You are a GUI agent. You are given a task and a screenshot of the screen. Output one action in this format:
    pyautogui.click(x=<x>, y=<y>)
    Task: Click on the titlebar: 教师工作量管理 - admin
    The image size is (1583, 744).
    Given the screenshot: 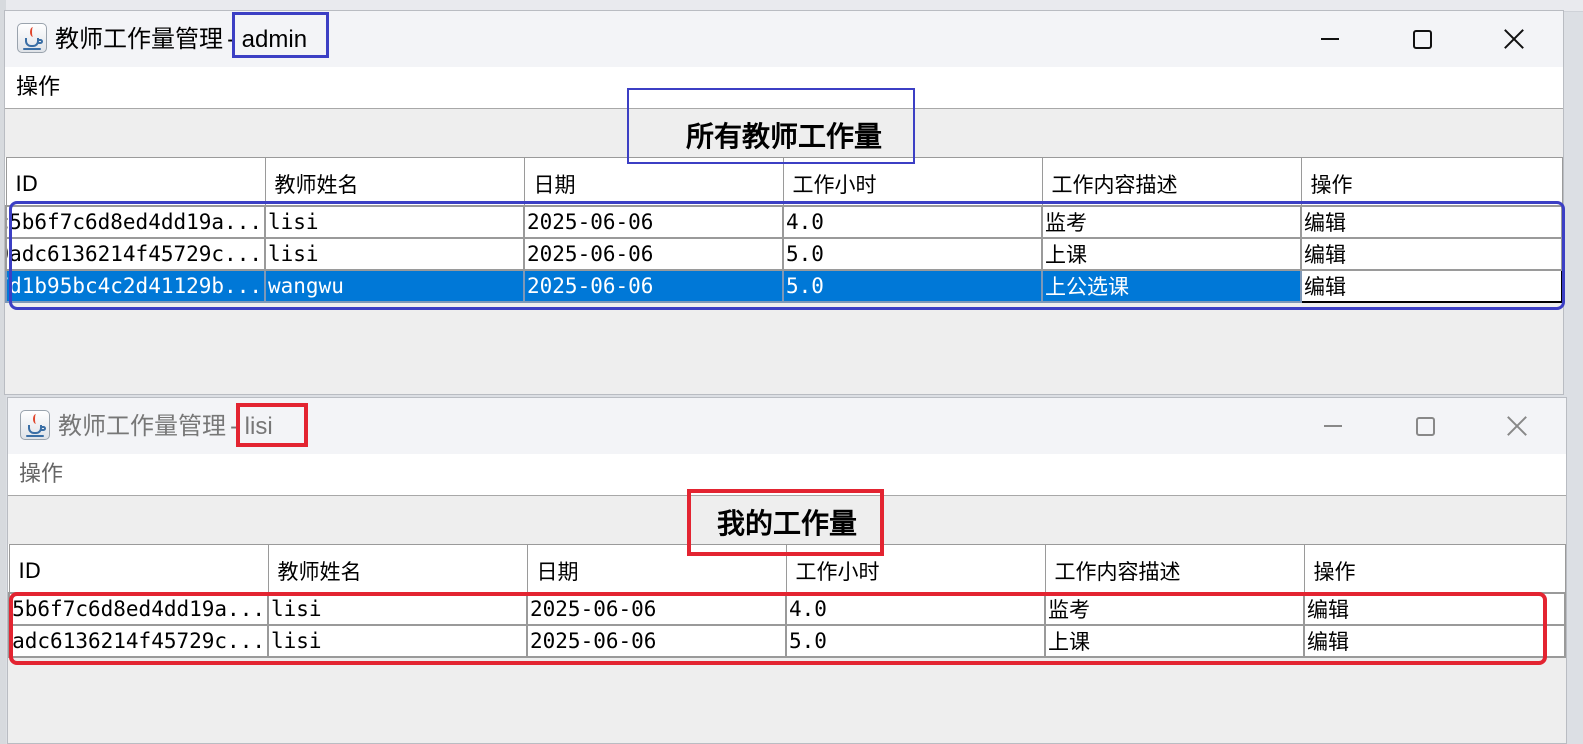 What is the action you would take?
    pyautogui.click(x=784, y=39)
    